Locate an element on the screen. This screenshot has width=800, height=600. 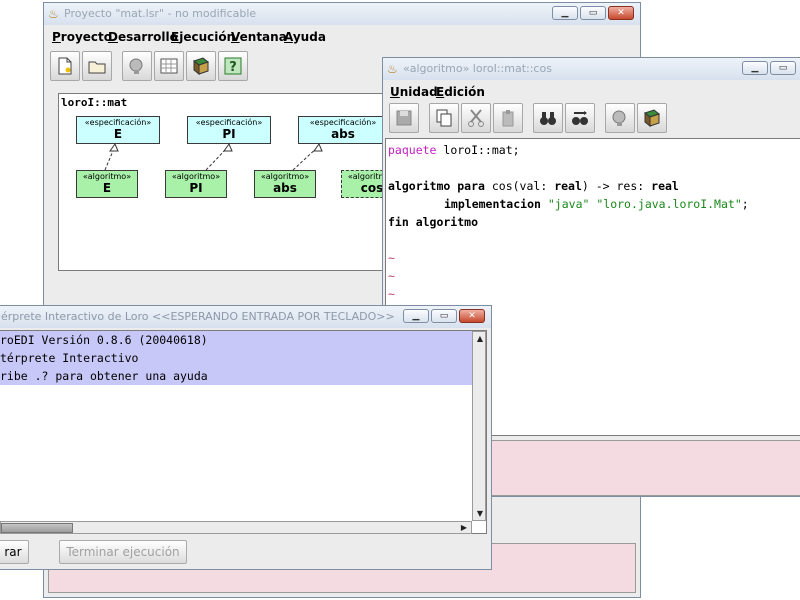
folder-icon is located at coordinates (97, 67).